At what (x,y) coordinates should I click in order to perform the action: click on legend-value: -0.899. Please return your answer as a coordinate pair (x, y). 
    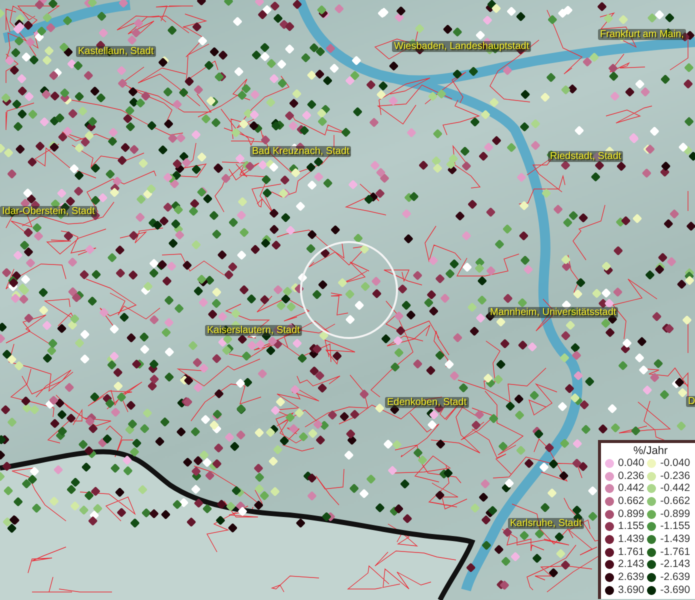
    Looking at the image, I should click on (675, 514).